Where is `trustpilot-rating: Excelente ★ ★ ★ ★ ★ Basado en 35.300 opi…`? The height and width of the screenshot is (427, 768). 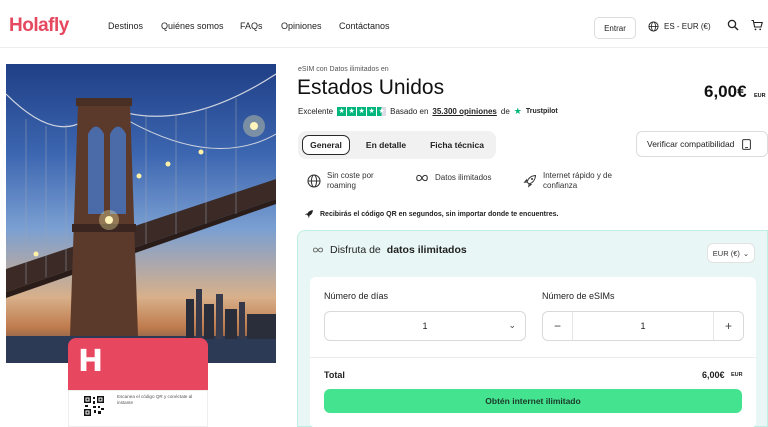 trustpilot-rating: Excelente ★ ★ ★ ★ ★ Basado en 35.300 opi… is located at coordinates (428, 111).